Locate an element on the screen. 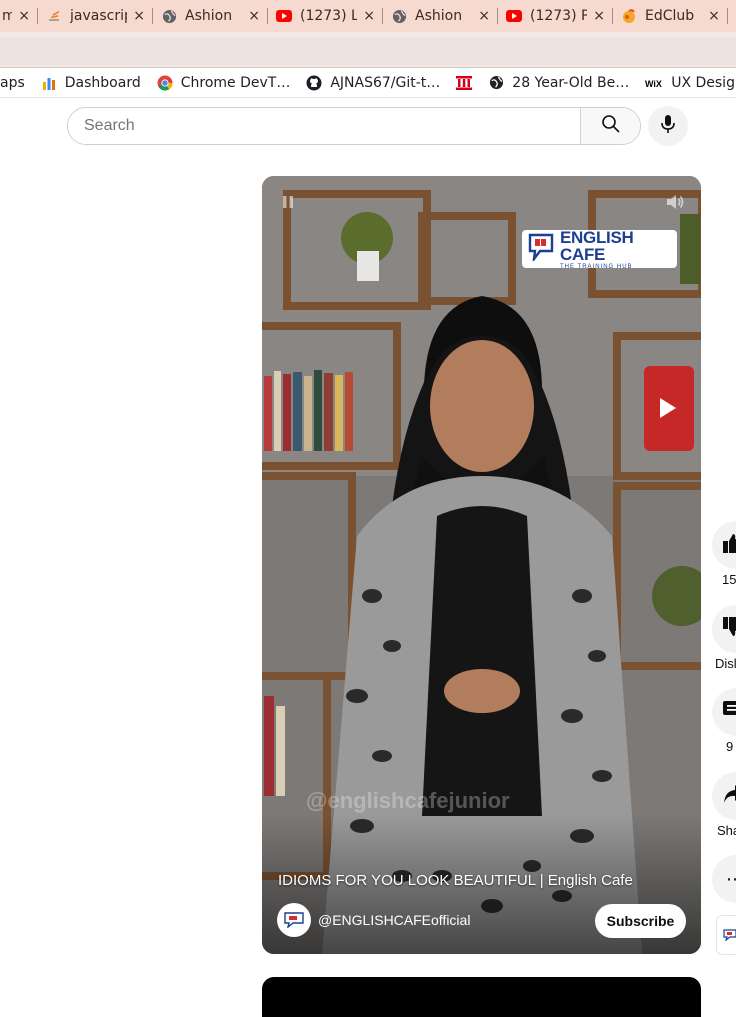 Image resolution: width=736 pixels, height=1017 pixels. search-icon is located at coordinates (611, 126).